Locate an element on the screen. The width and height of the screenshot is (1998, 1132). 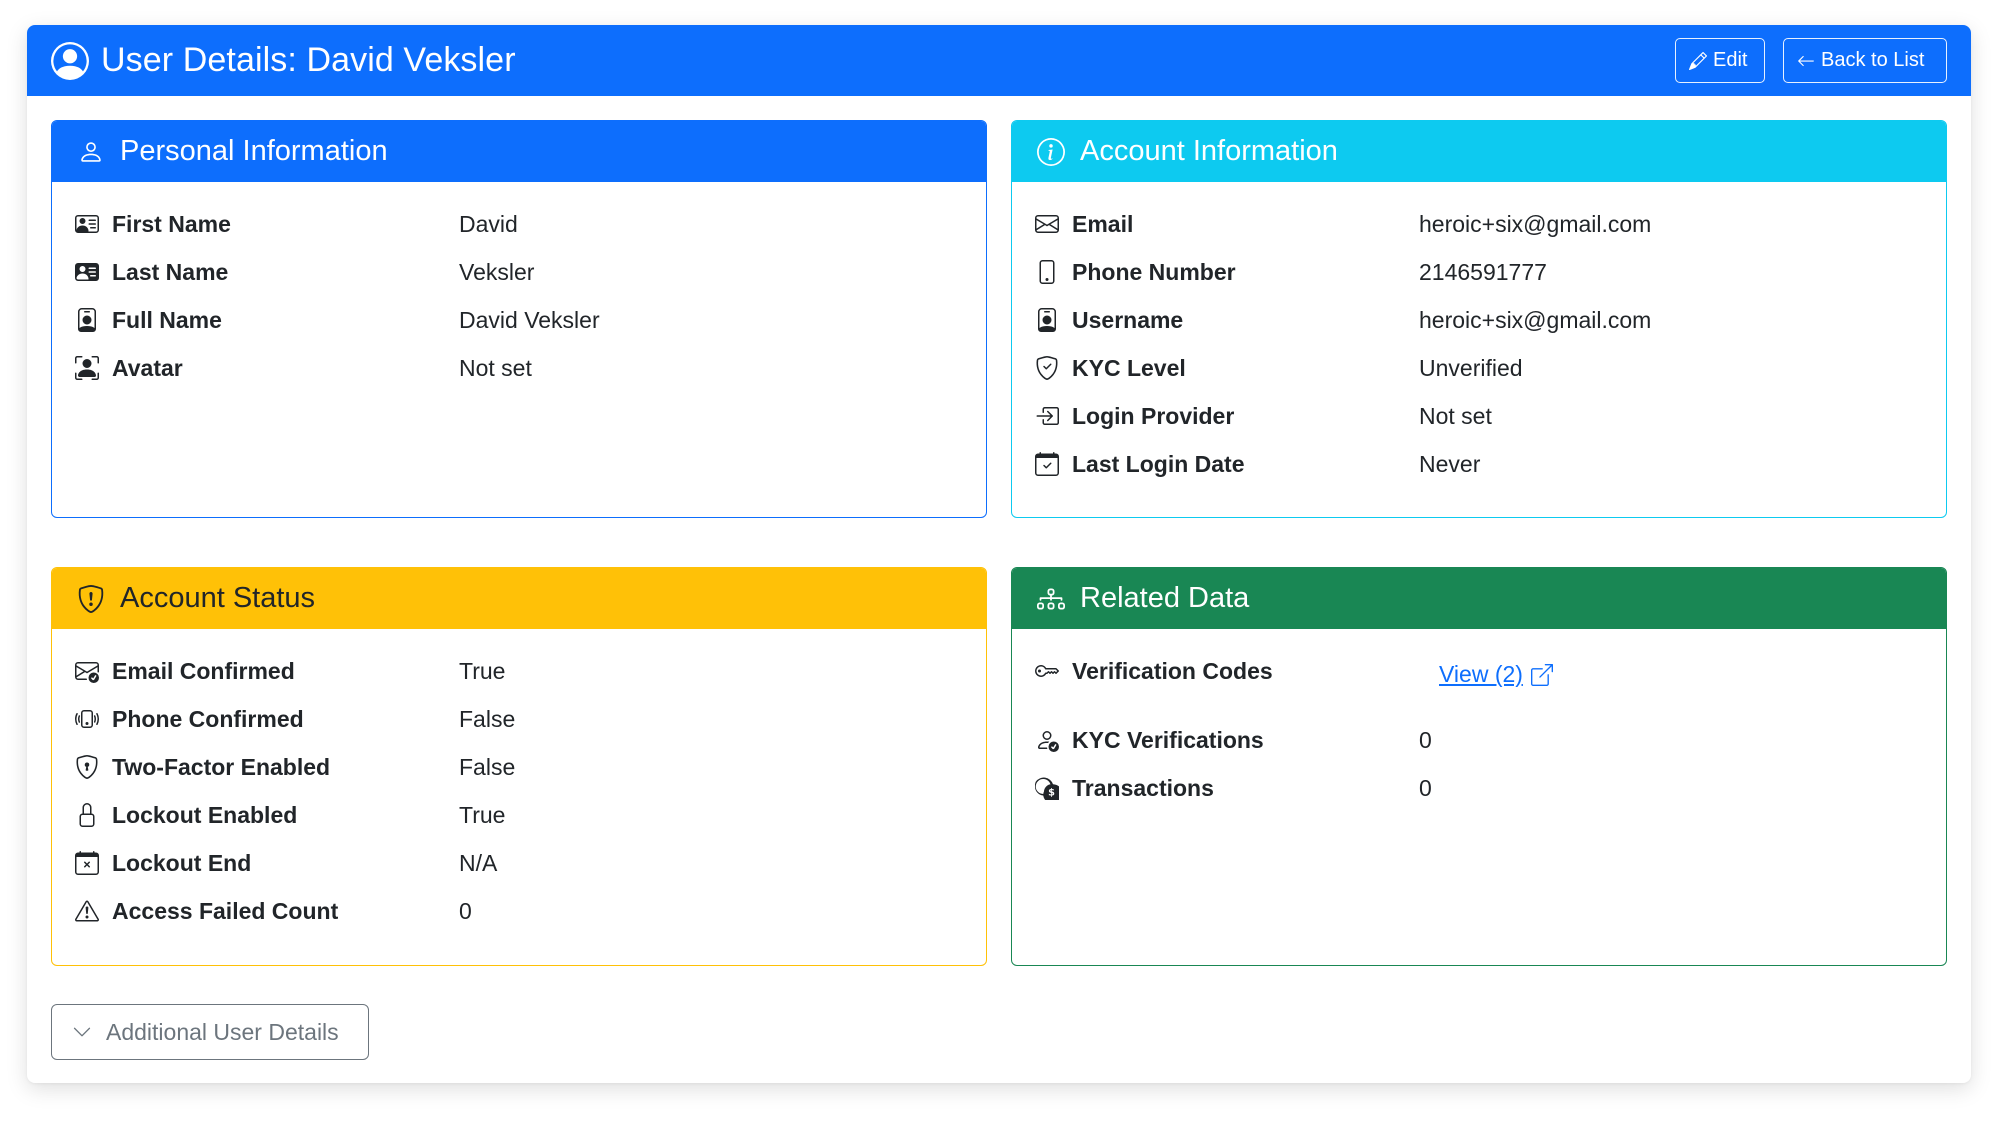
transactions-row: $ Transactions 0 is located at coordinates (1479, 788).